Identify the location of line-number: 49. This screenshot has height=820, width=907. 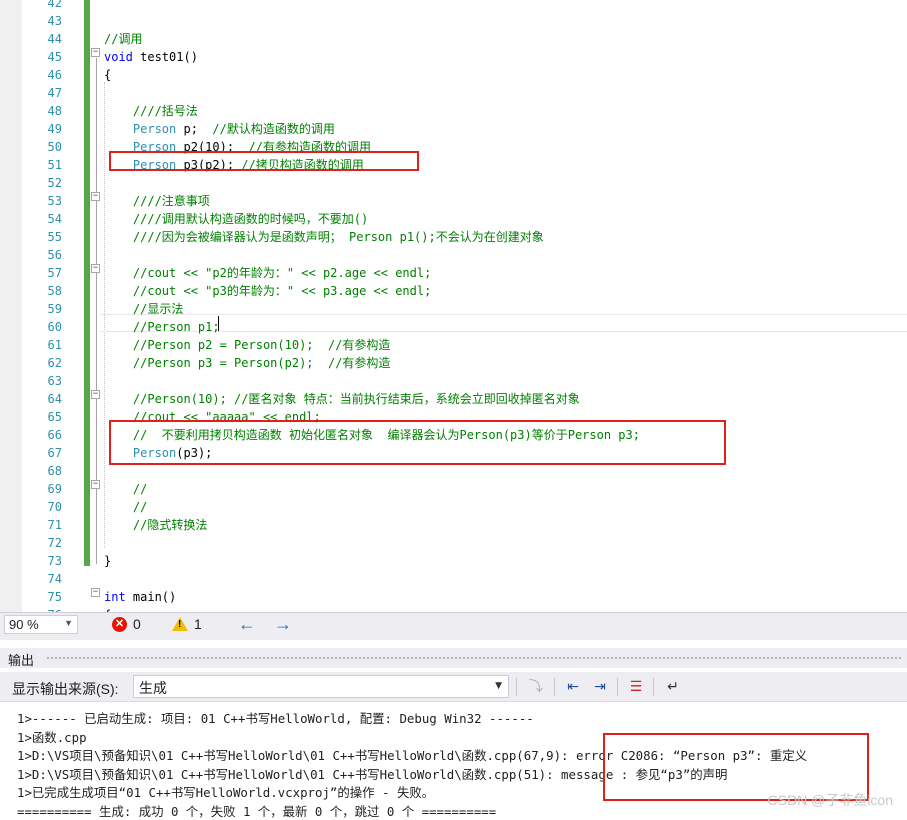
(54, 129).